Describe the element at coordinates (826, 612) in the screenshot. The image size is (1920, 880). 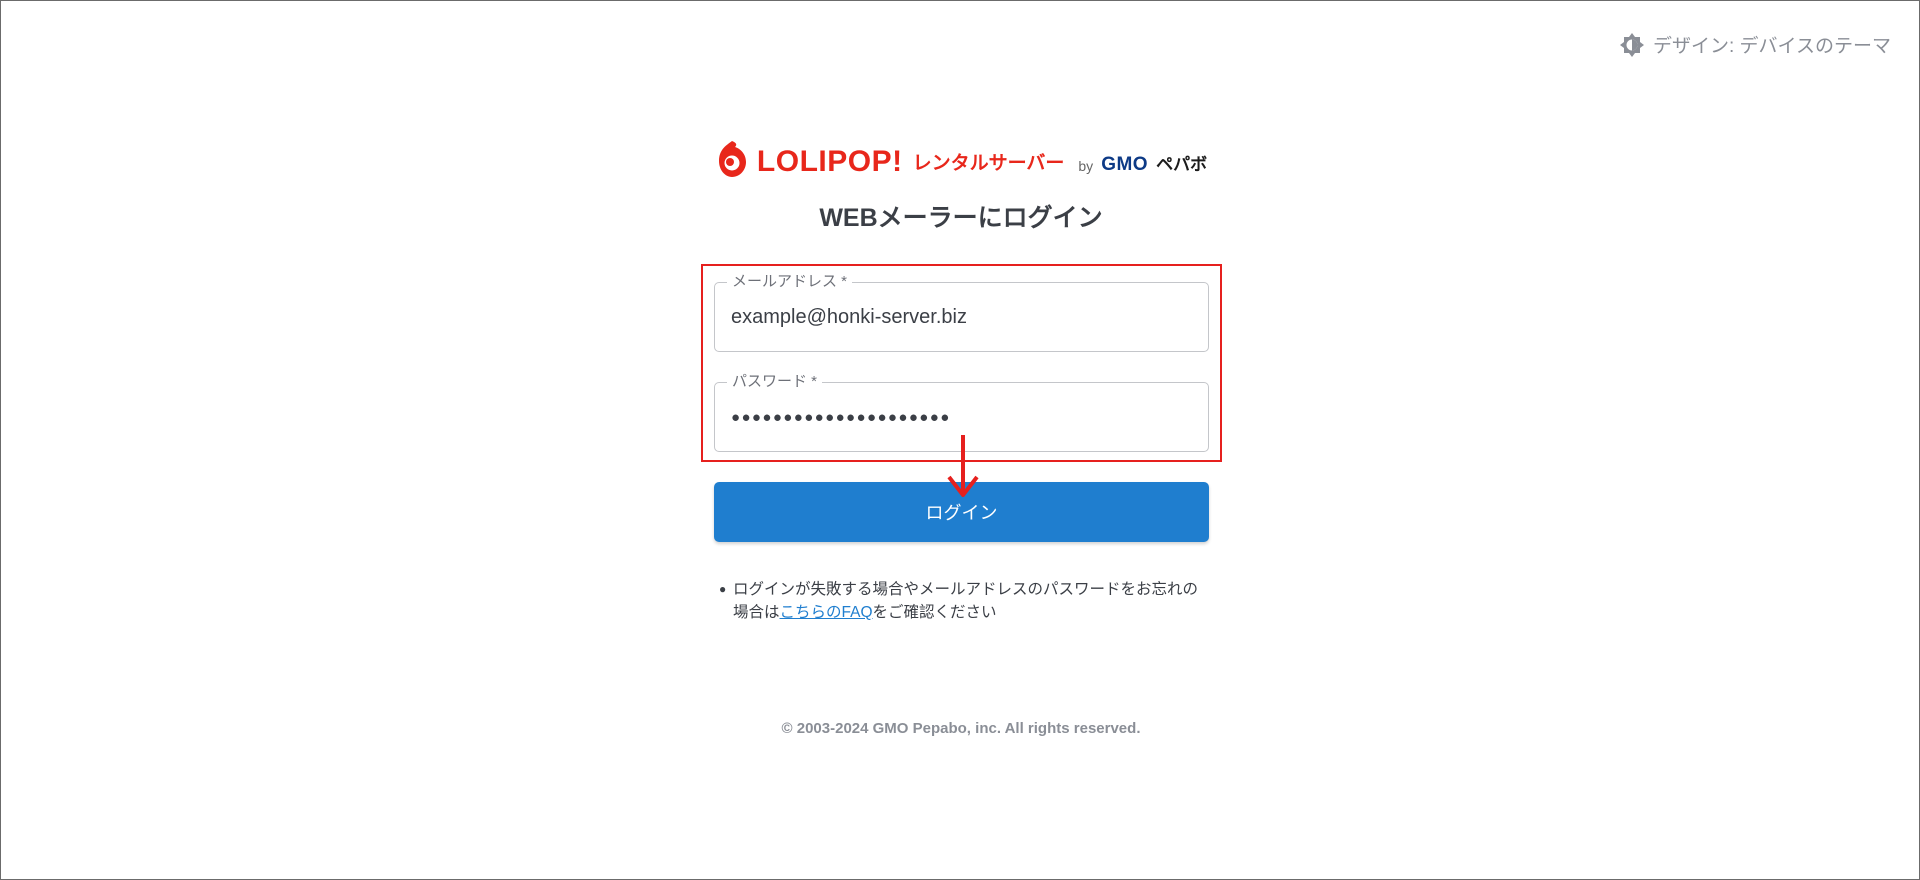
I see `faq-link: こちらのFAQ` at that location.